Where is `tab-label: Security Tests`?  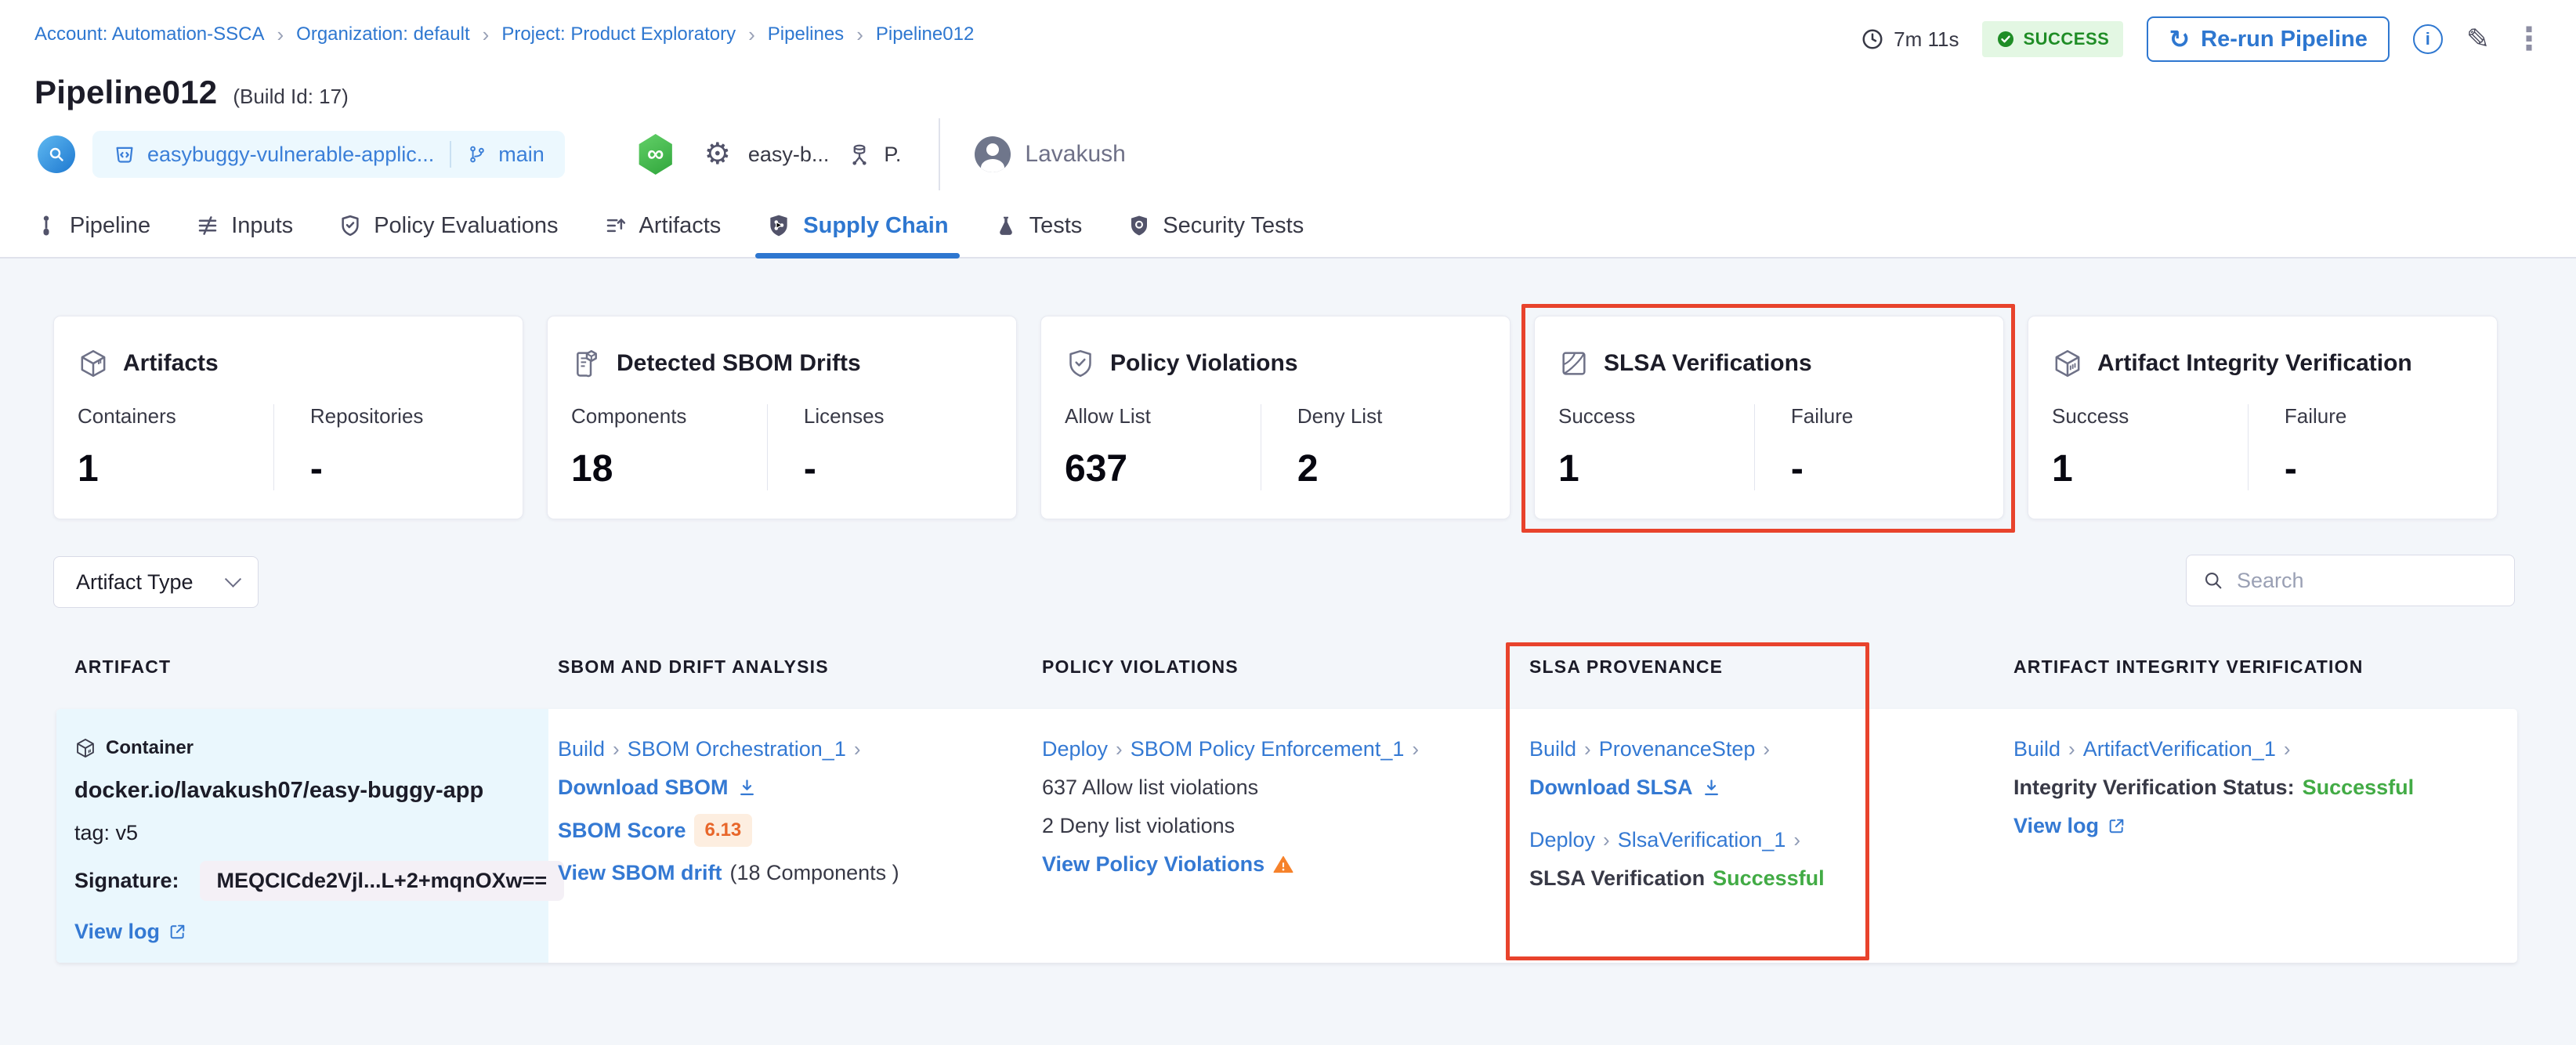
tab-label: Security Tests is located at coordinates (1234, 225).